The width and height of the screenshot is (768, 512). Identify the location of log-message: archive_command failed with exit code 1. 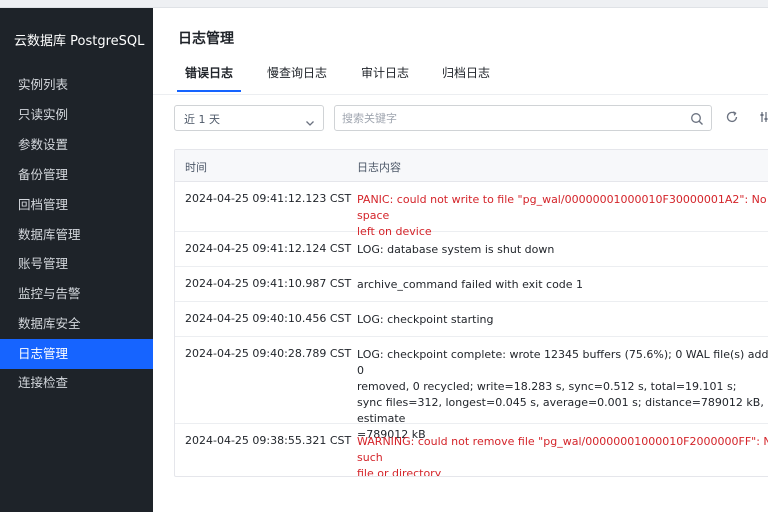
(470, 284).